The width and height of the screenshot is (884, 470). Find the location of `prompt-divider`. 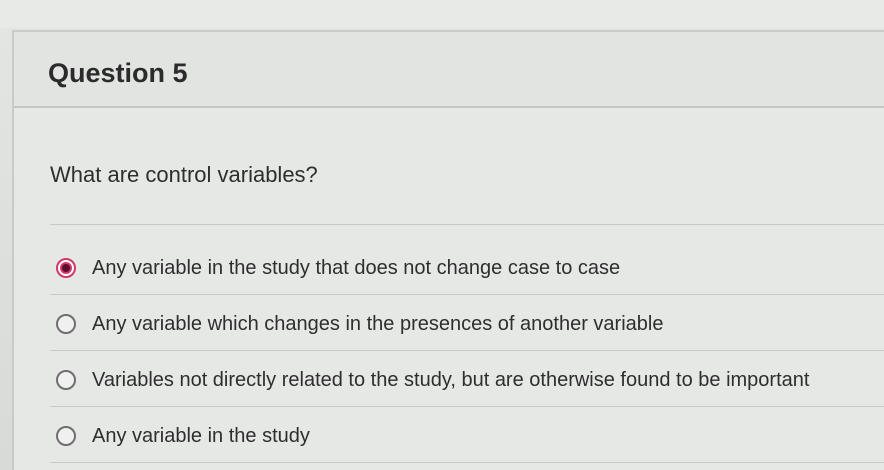

prompt-divider is located at coordinates (467, 224).